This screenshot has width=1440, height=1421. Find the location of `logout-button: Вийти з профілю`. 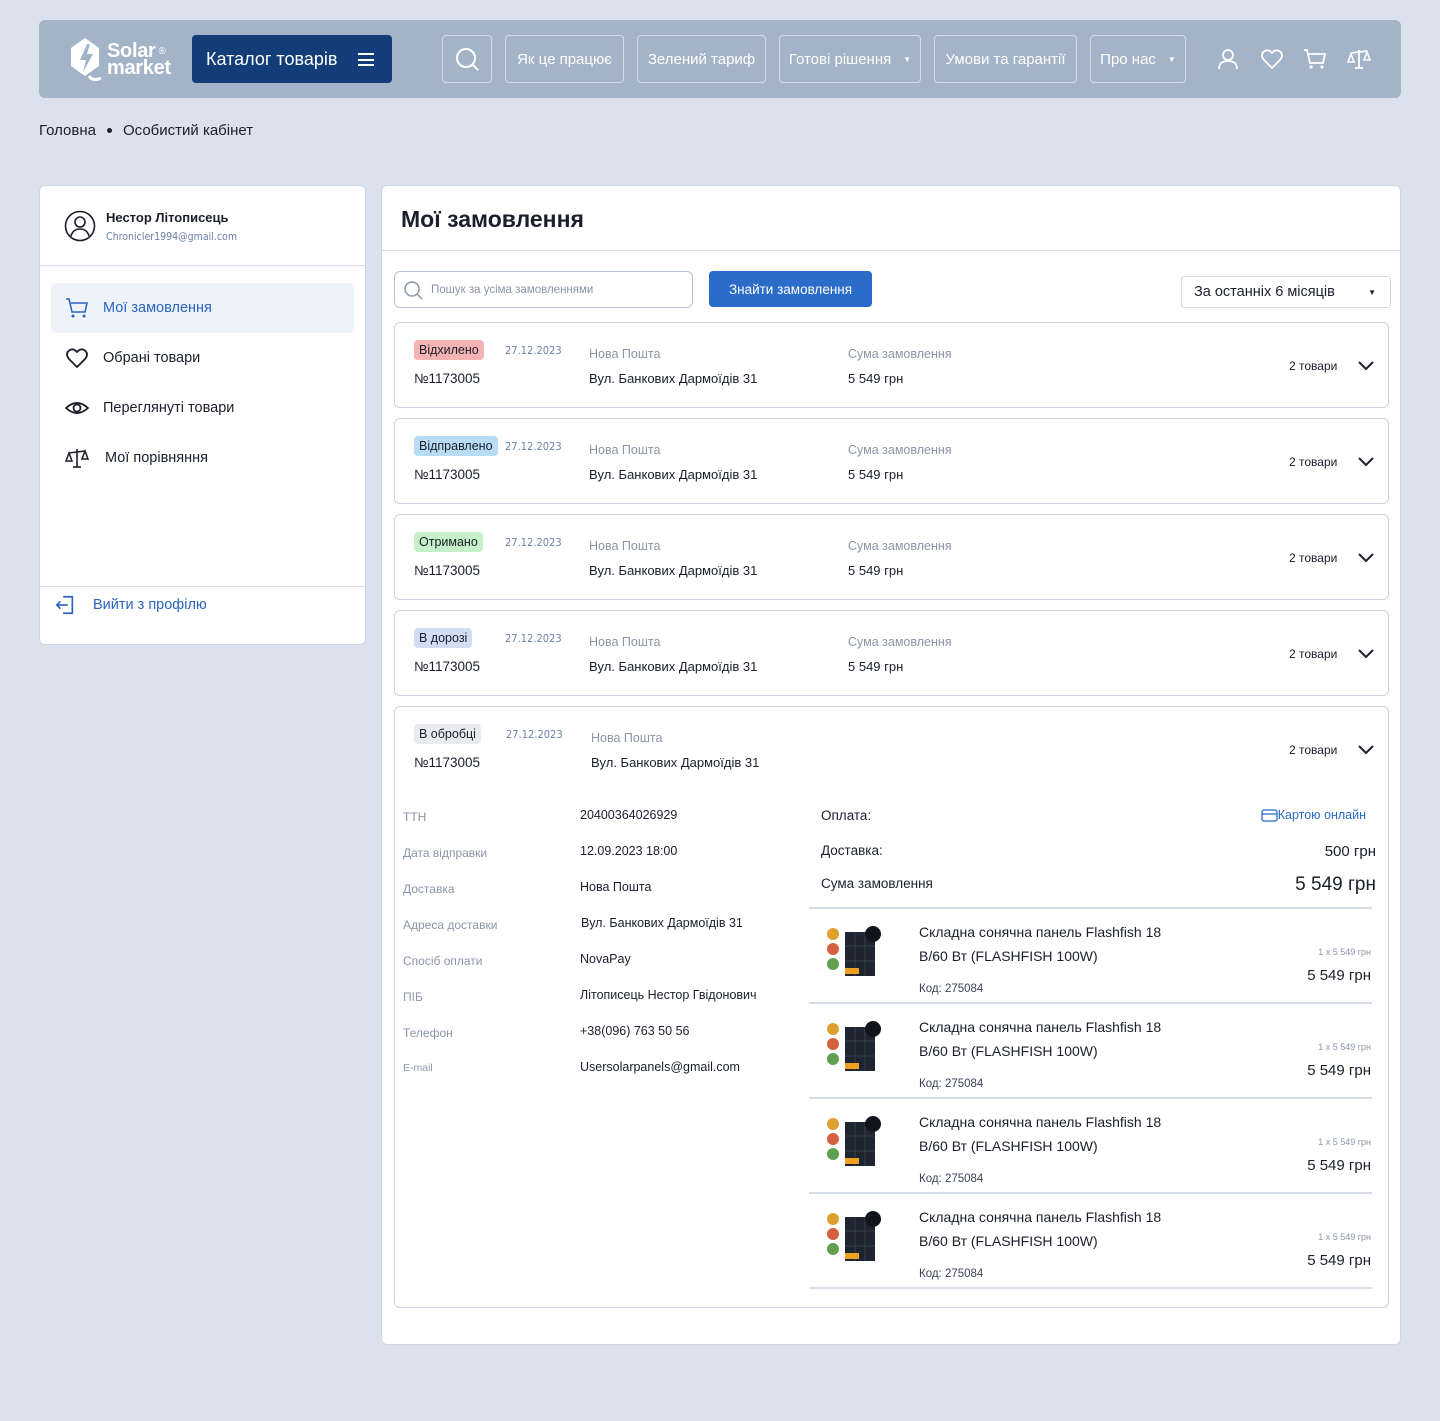

logout-button: Вийти з профілю is located at coordinates (130, 605).